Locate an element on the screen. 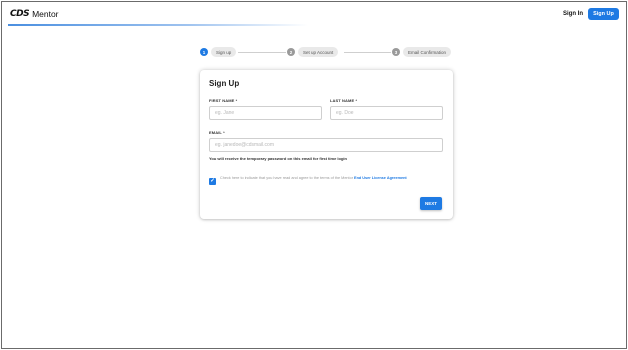  sign-up-button: Sign Up is located at coordinates (603, 14).